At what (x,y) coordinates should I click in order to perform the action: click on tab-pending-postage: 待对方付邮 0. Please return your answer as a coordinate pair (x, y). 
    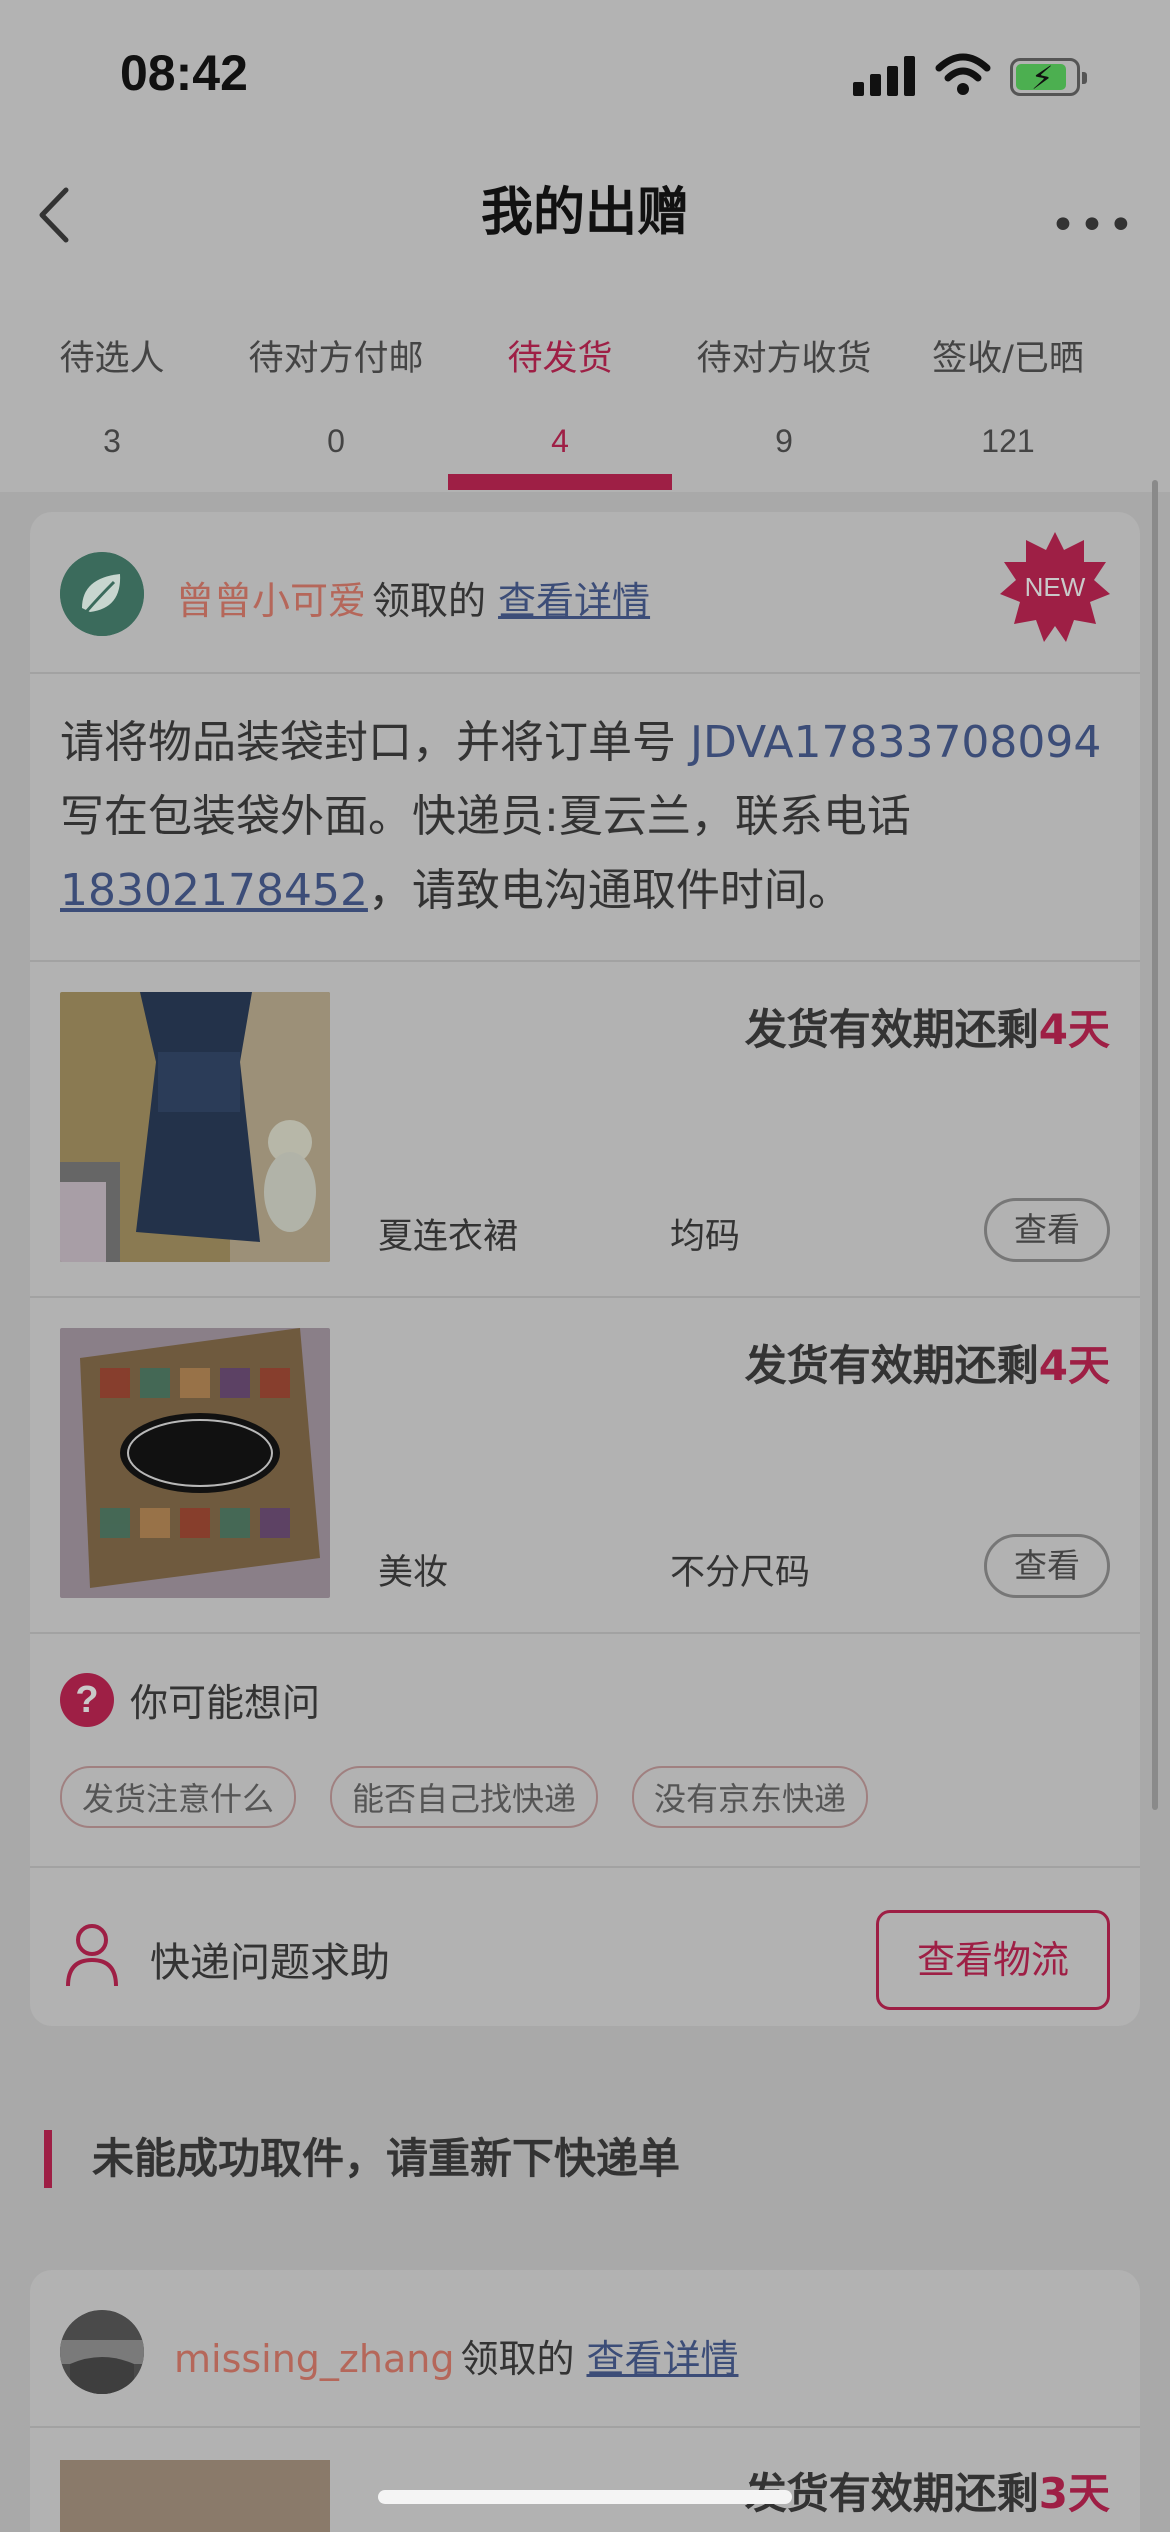
    Looking at the image, I should click on (336, 395).